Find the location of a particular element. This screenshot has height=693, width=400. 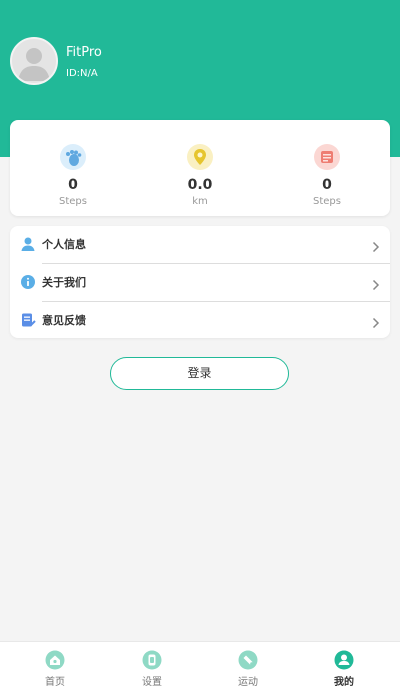

menu-item-label: 个人信息 is located at coordinates (64, 244).